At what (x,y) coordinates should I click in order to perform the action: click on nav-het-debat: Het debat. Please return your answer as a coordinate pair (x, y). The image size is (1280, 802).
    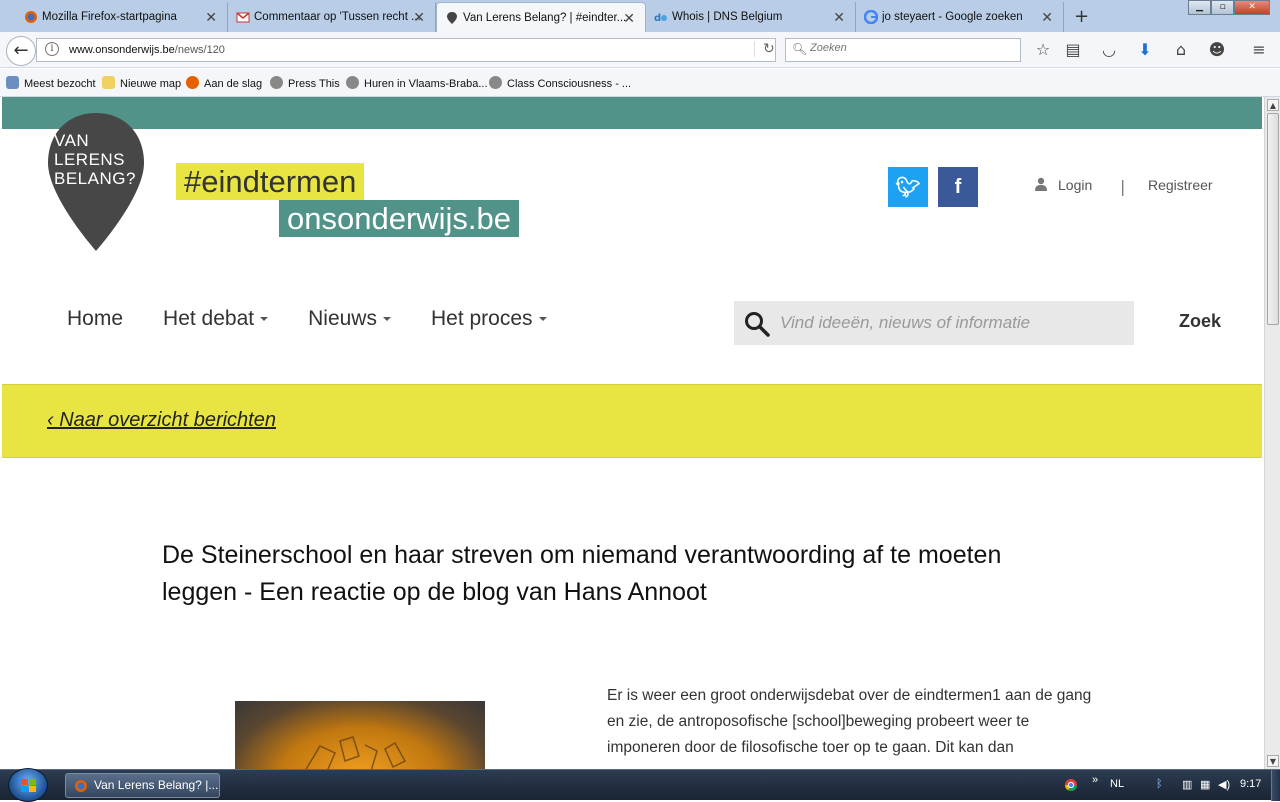
    Looking at the image, I should click on (216, 322).